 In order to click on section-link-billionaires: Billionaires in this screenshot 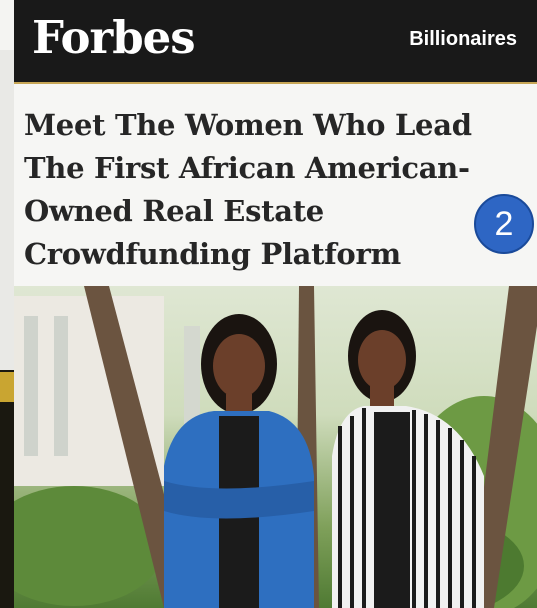, I will do `click(463, 39)`.